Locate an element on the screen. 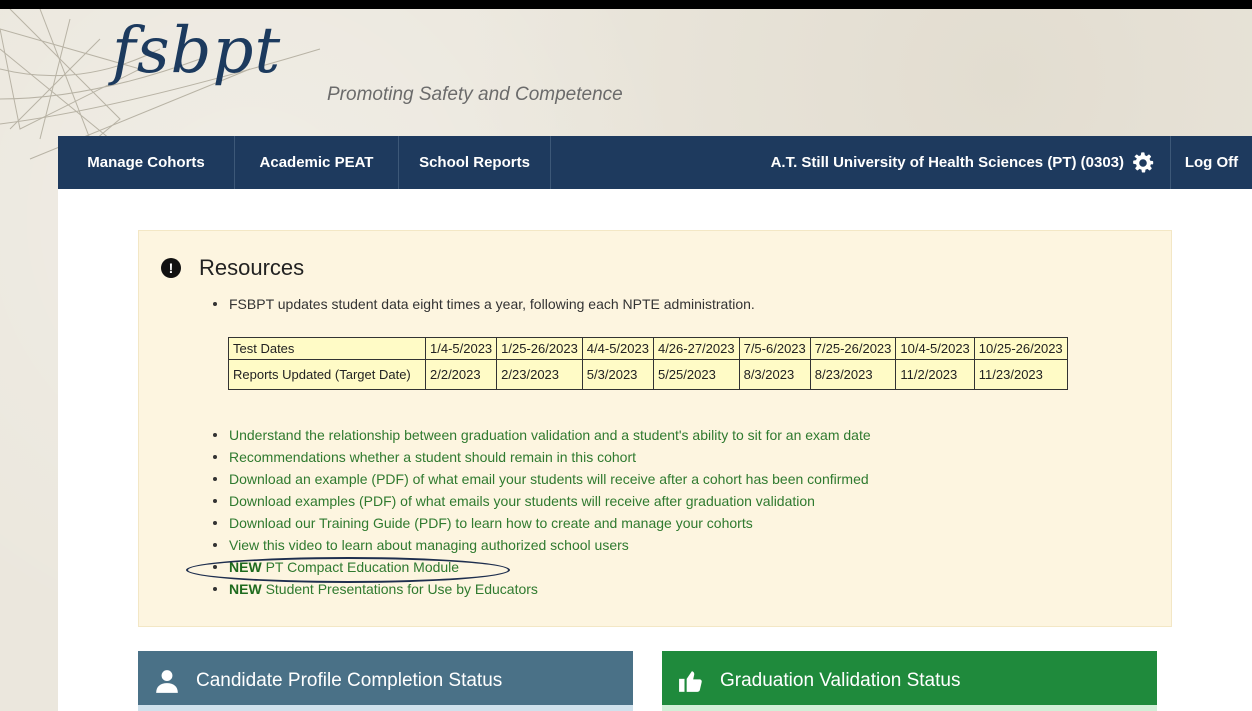  highlight-oval is located at coordinates (348, 570).